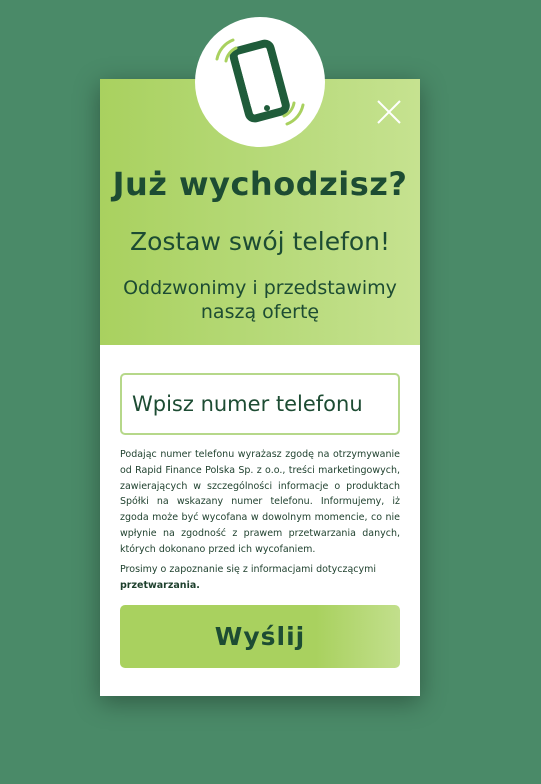 Image resolution: width=541 pixels, height=784 pixels. I want to click on privacy-link: przetwarzania., so click(160, 585).